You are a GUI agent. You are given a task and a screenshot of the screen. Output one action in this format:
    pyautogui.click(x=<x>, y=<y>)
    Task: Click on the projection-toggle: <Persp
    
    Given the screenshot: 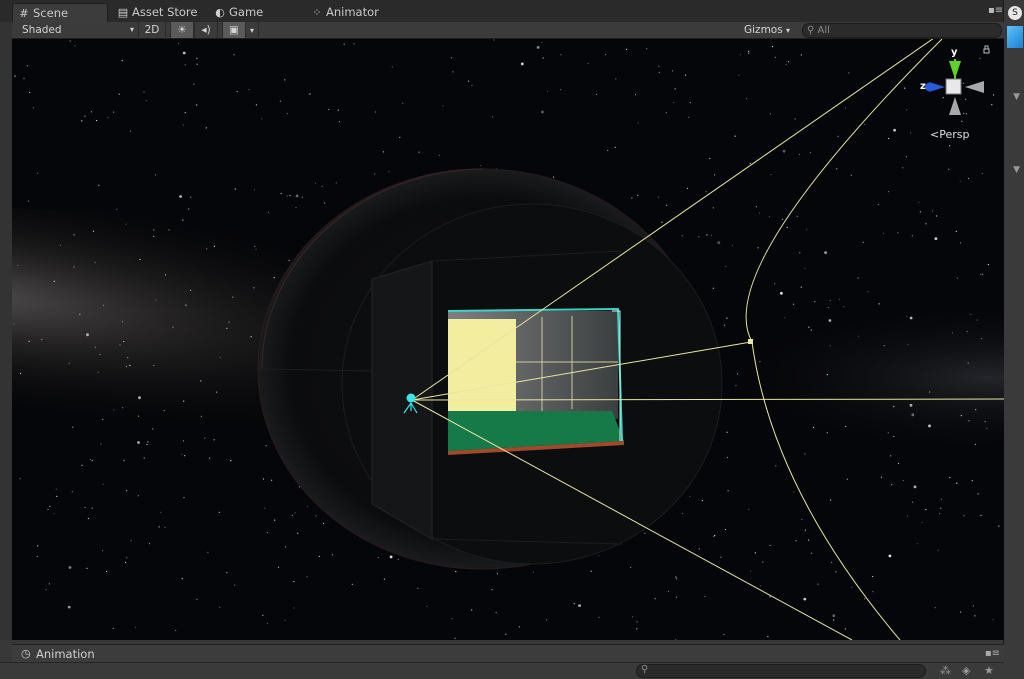 What is the action you would take?
    pyautogui.click(x=949, y=134)
    